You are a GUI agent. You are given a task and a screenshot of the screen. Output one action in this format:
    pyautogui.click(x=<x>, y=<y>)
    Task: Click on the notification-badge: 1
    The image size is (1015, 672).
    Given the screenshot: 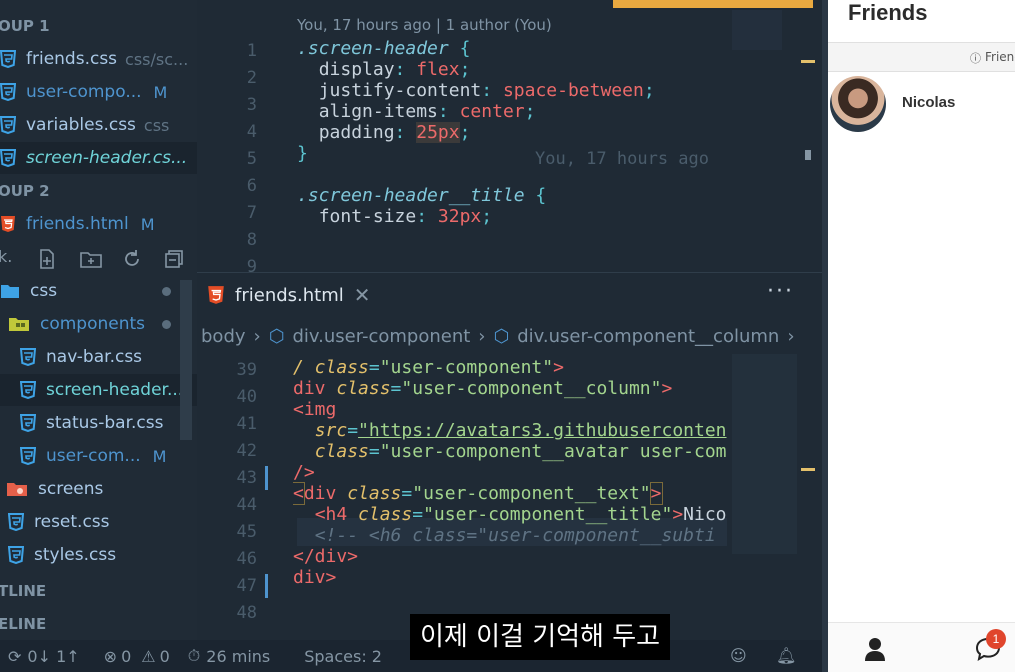 What is the action you would take?
    pyautogui.click(x=996, y=639)
    